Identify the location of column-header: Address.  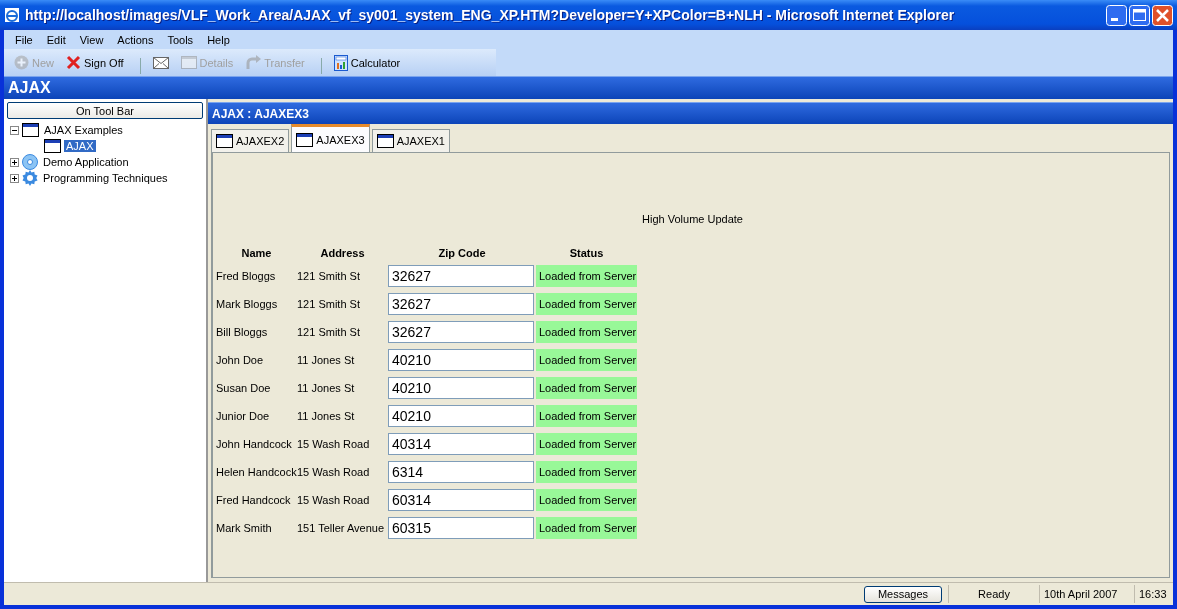
(342, 253).